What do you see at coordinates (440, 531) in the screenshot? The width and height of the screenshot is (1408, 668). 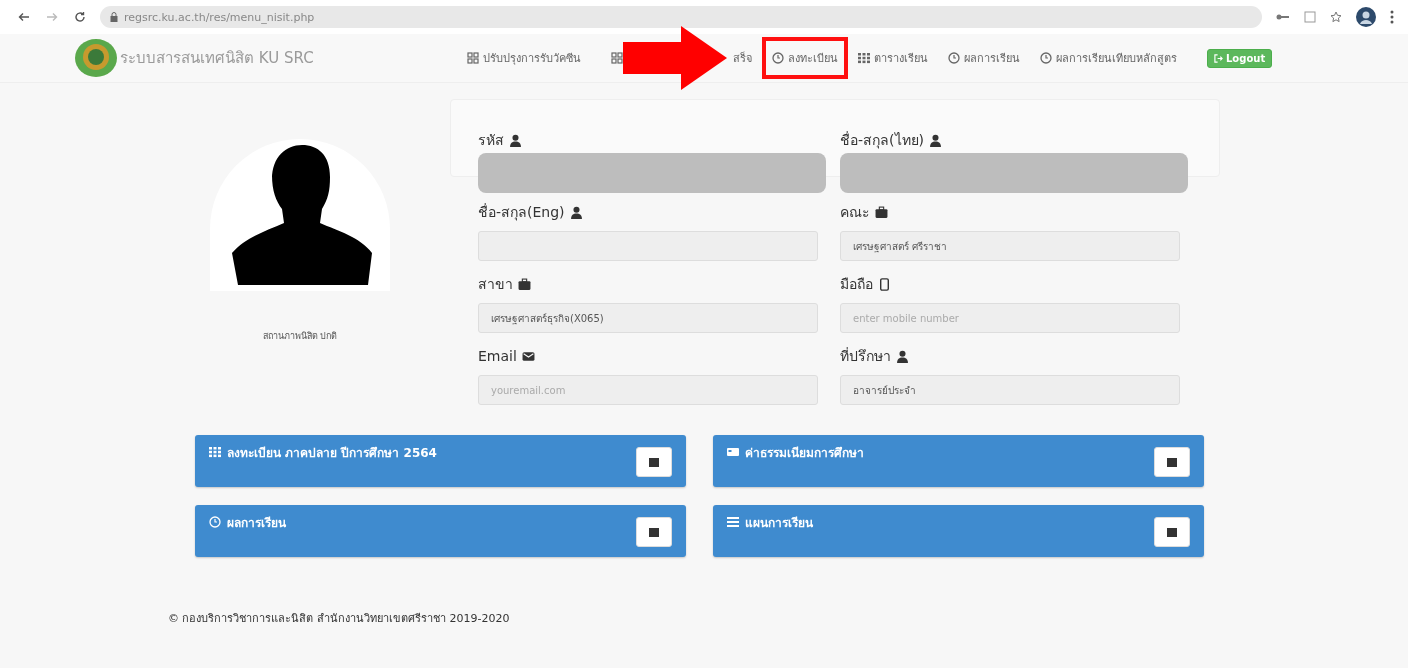 I see `menu-card: ผลการเรียน` at bounding box center [440, 531].